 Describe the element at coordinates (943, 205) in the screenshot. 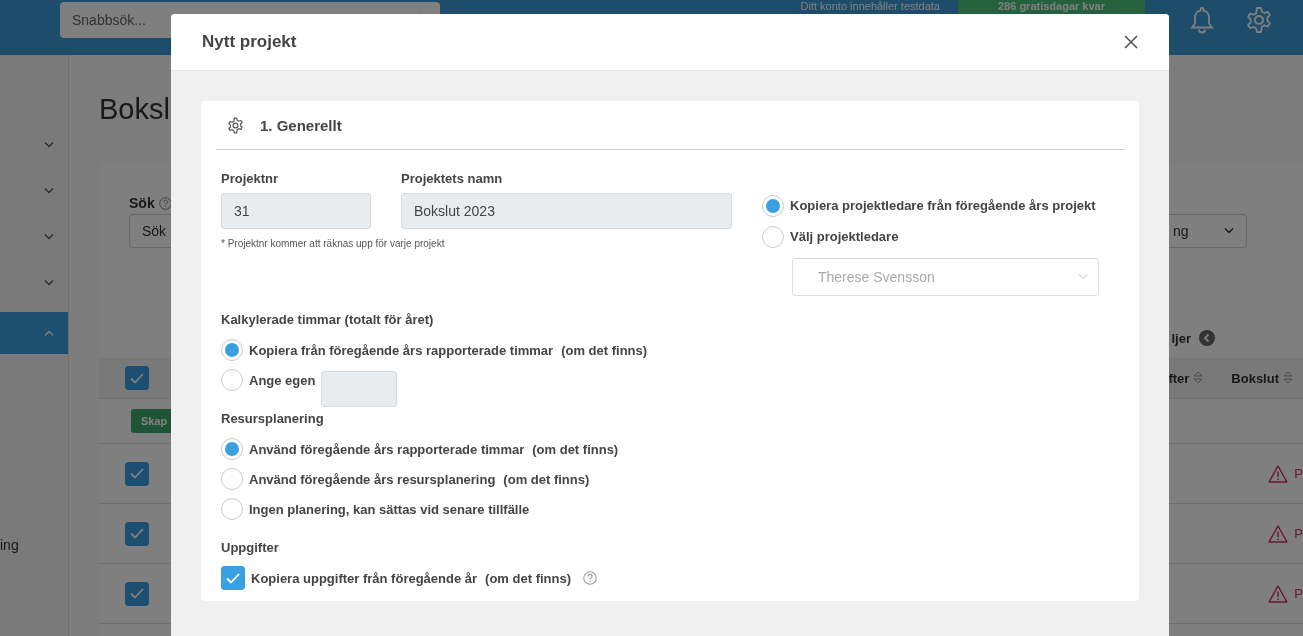

I see `option-label: Kopiera projektledare från föregående års projekt` at that location.